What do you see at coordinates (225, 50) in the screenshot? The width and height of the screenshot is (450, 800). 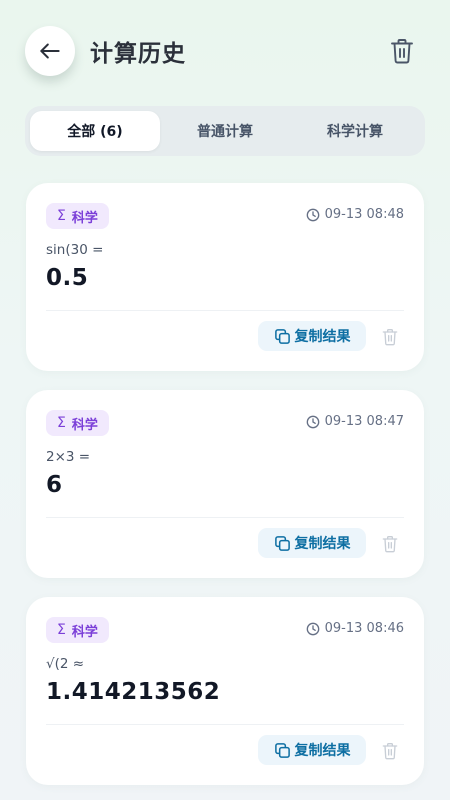 I see `app-header: 计算历史` at bounding box center [225, 50].